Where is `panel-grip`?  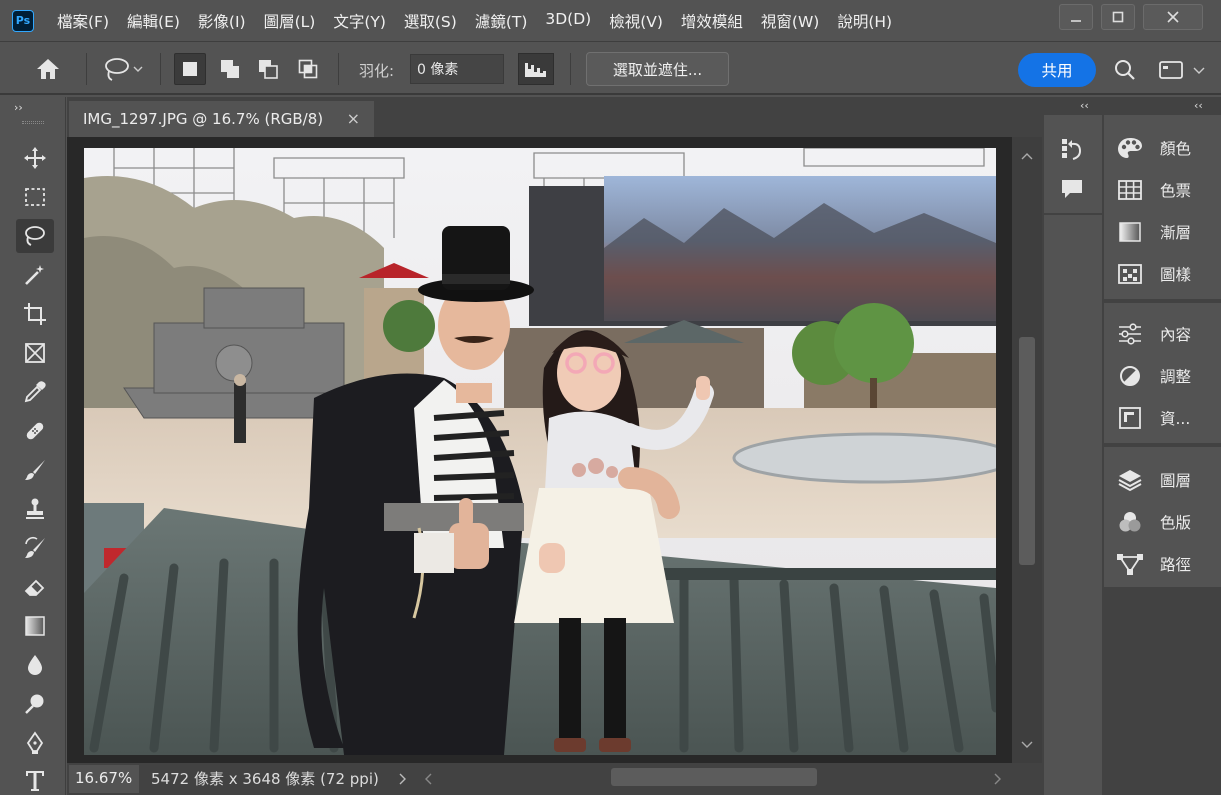 panel-grip is located at coordinates (33, 122).